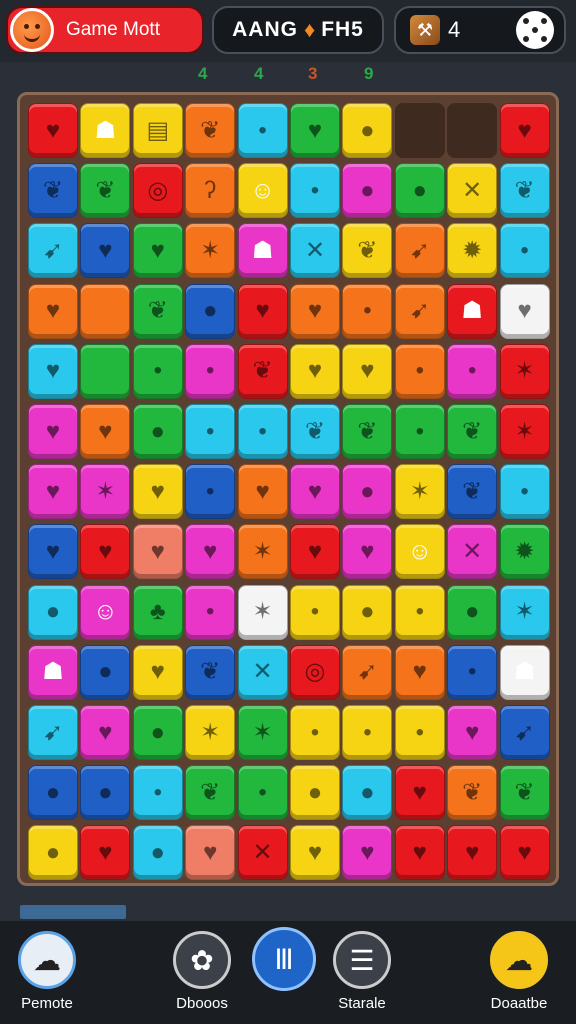  What do you see at coordinates (157, 612) in the screenshot?
I see `game-tile: ♣` at bounding box center [157, 612].